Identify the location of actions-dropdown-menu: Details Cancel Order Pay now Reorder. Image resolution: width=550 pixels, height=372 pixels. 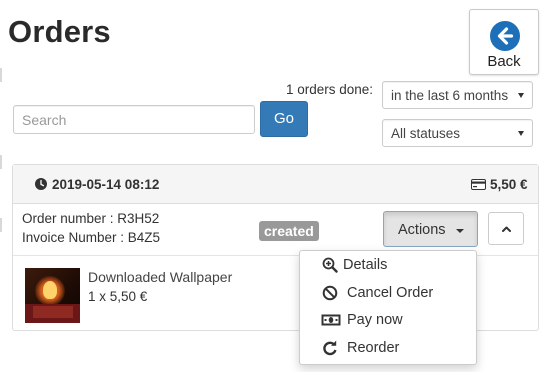
(388, 307).